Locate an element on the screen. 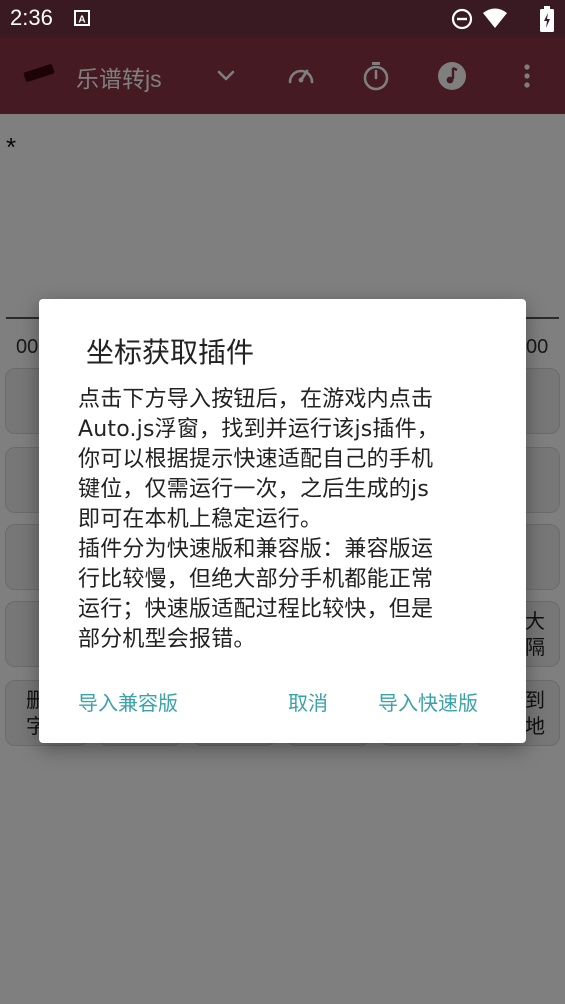  wifi-icon is located at coordinates (495, 20).